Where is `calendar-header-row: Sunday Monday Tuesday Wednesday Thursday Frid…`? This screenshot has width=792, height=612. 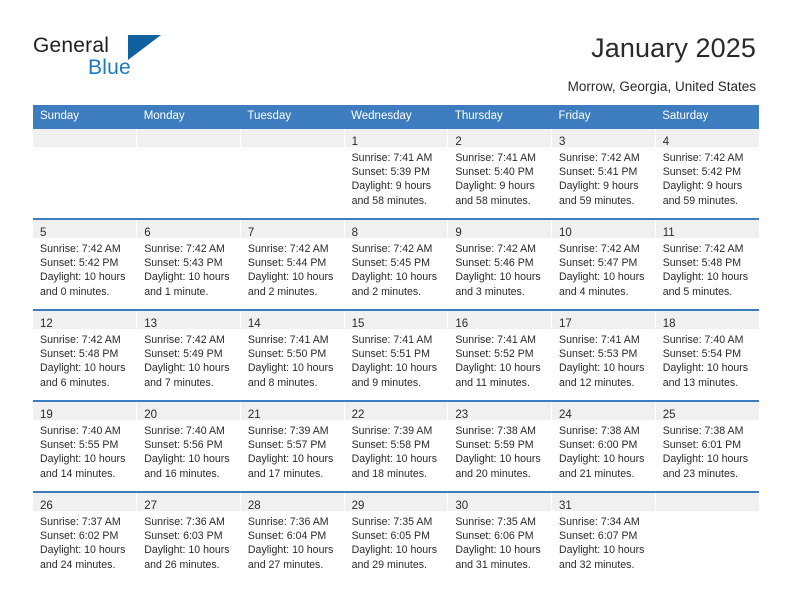
calendar-header-row: Sunday Monday Tuesday Wednesday Thursday Frid… is located at coordinates (396, 116).